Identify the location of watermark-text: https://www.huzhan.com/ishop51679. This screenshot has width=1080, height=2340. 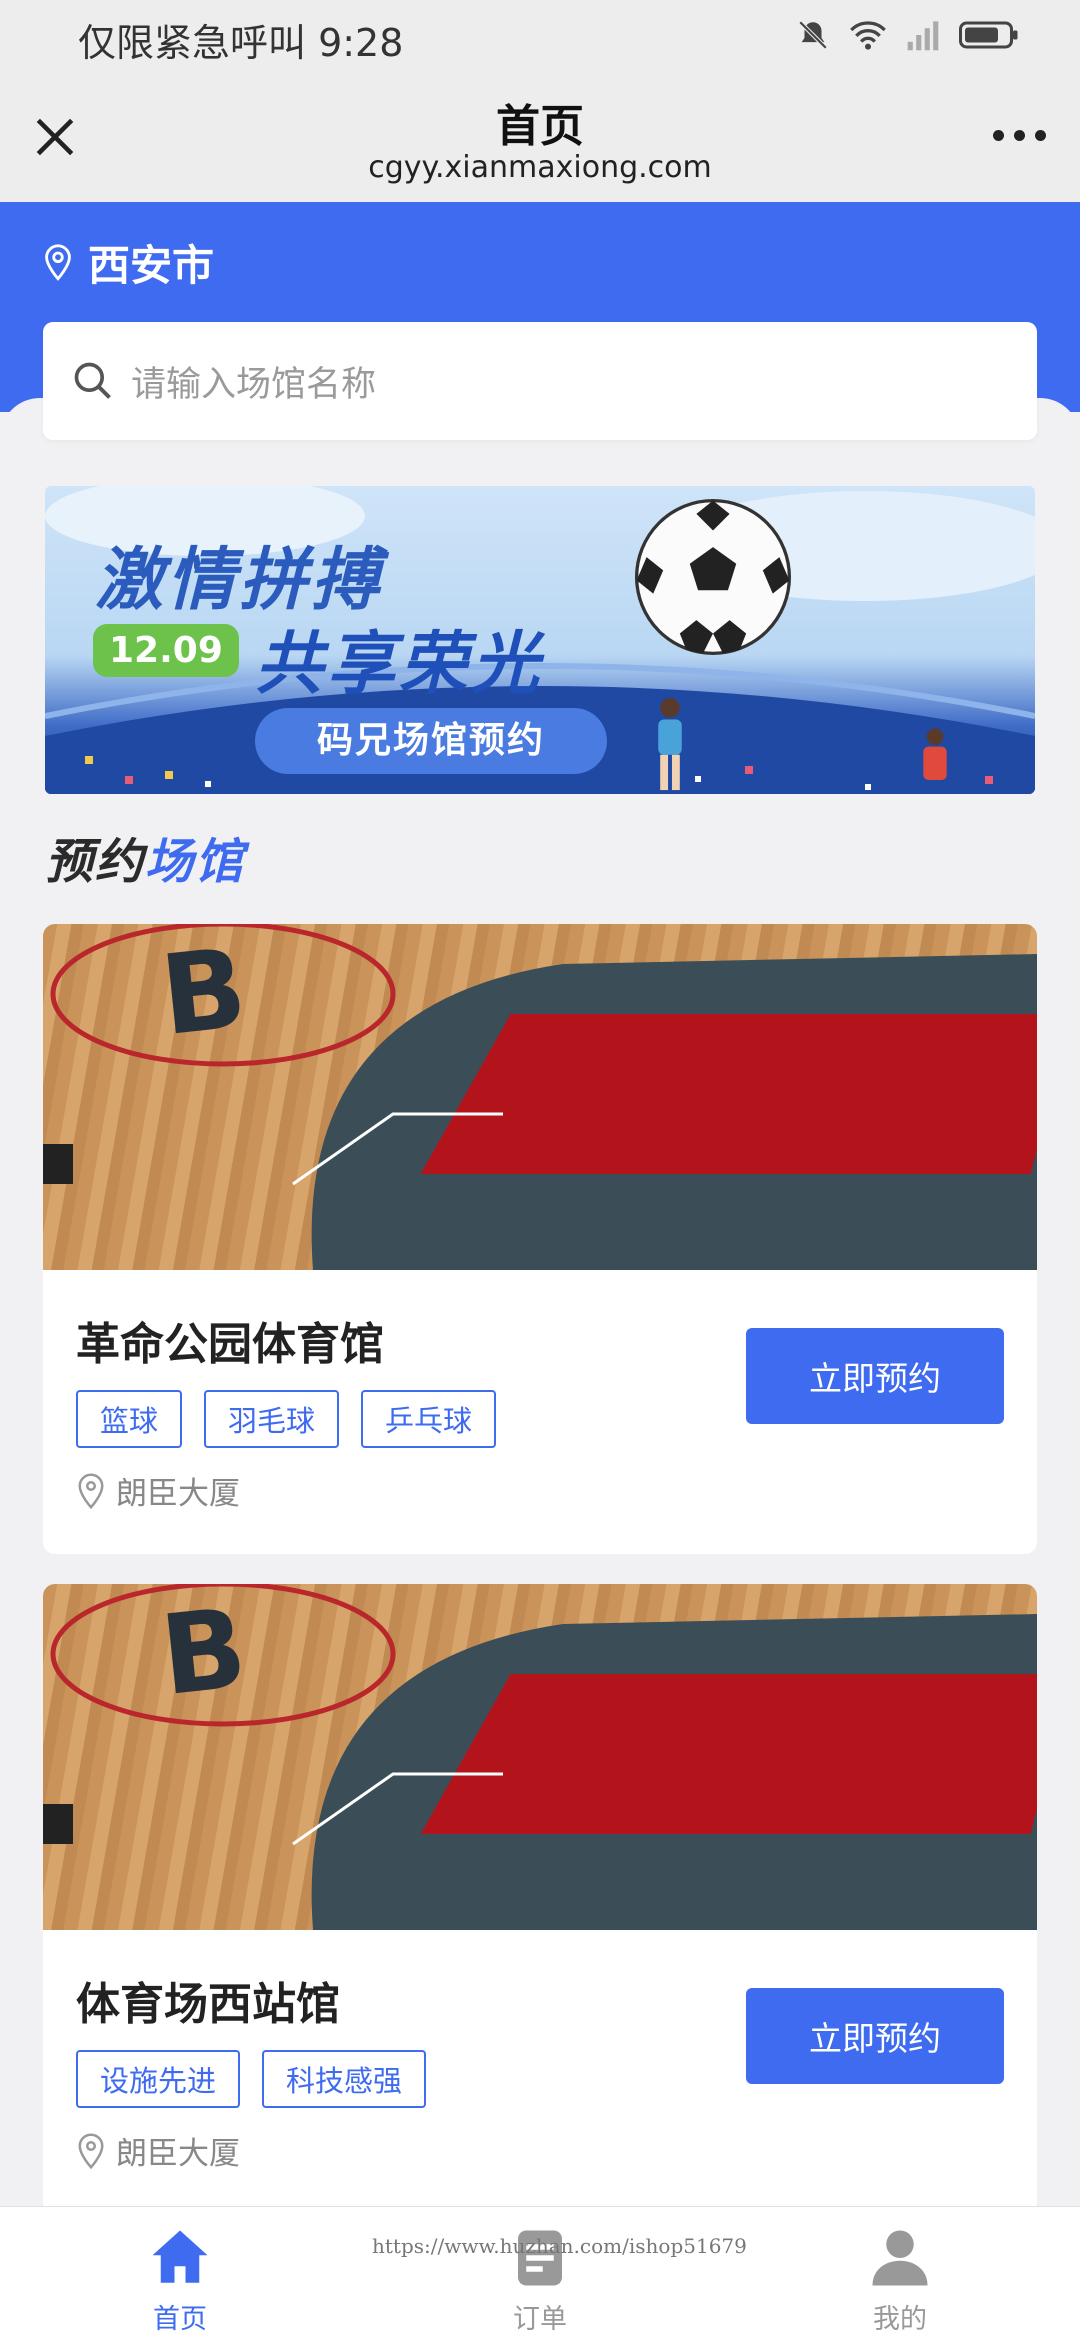
(559, 2246).